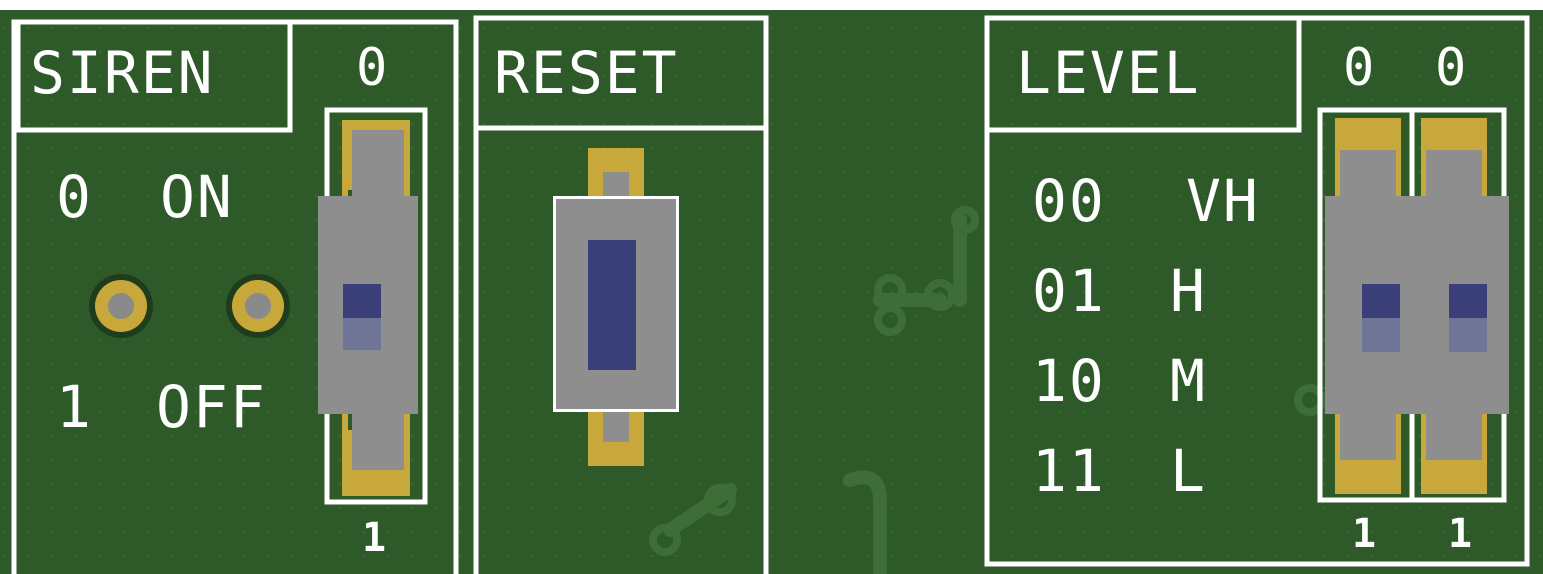  I want to click on siren-on-label: ON, so click(197, 197).